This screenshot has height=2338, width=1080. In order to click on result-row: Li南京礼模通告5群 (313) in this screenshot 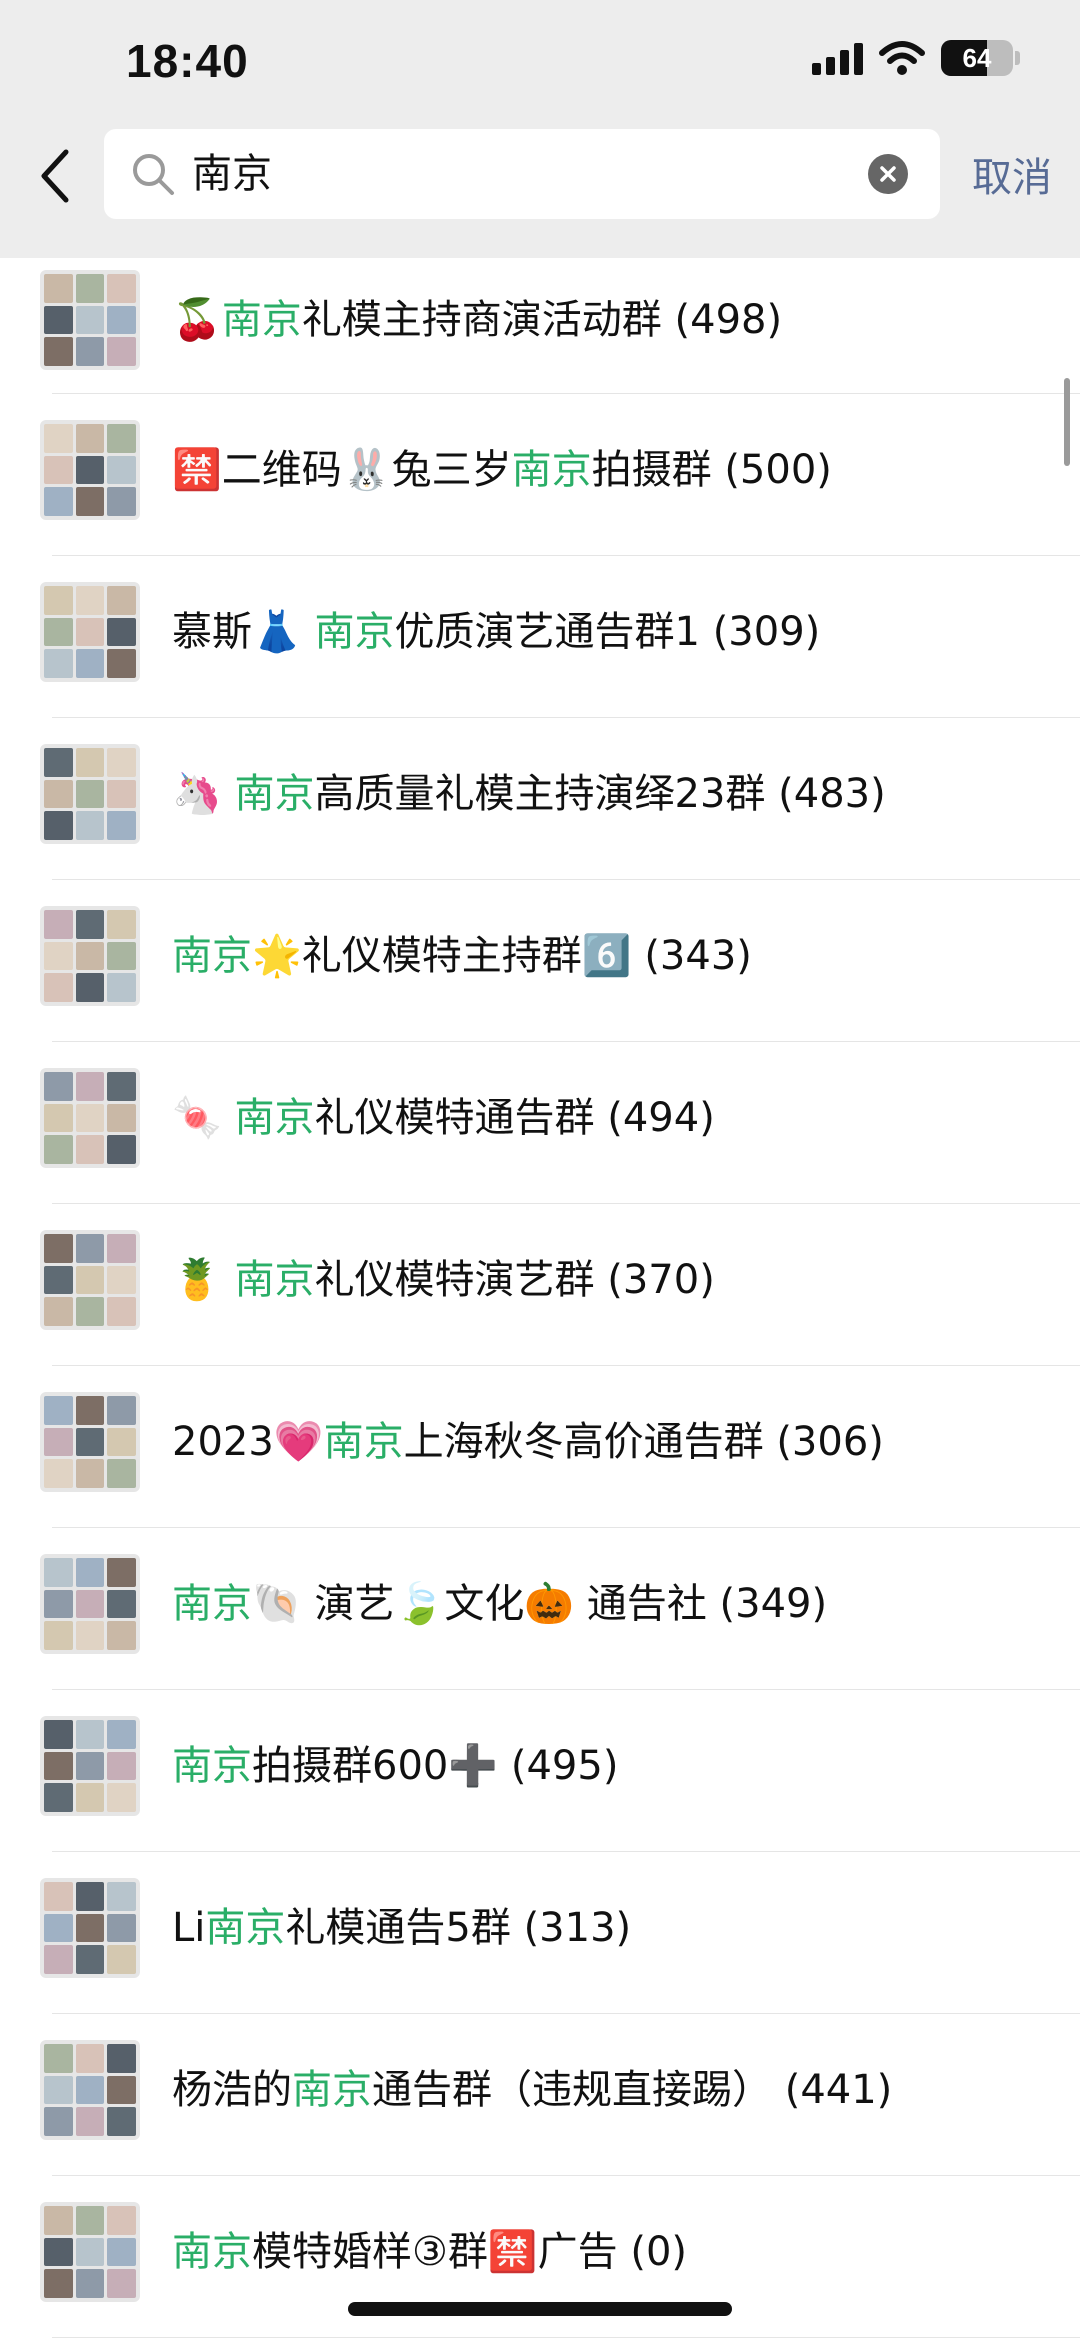, I will do `click(540, 1933)`.